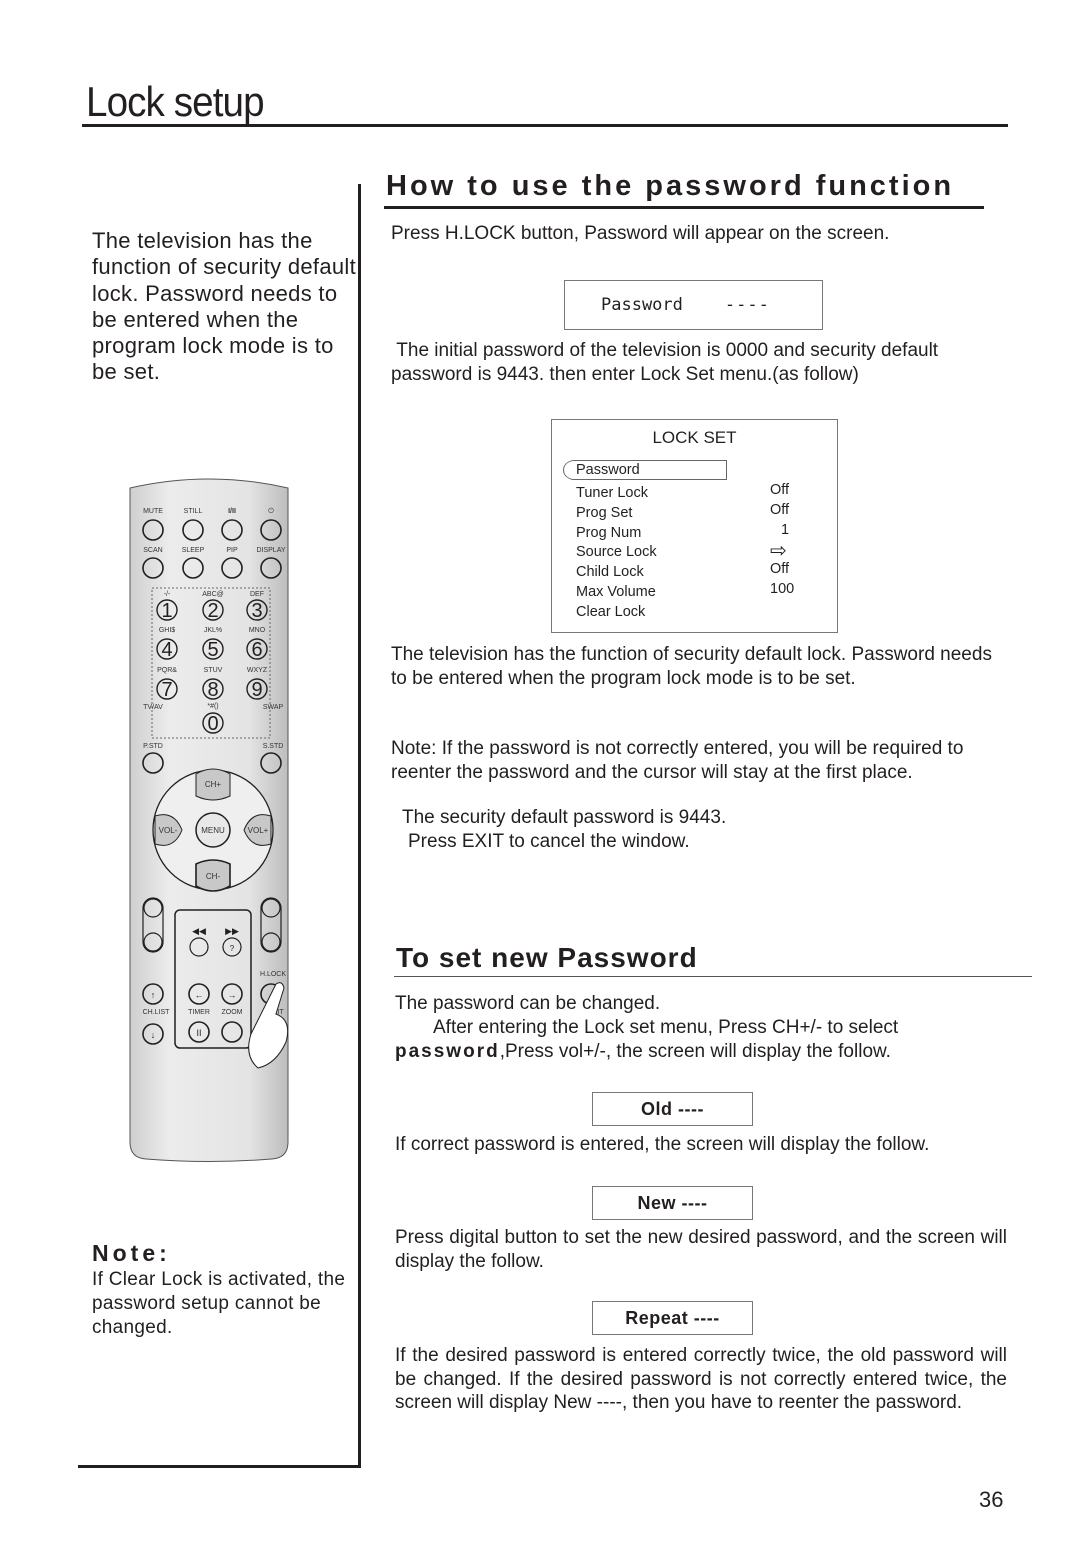 Image resolution: width=1080 pixels, height=1561 pixels. Describe the element at coordinates (273, 707) in the screenshot. I see `svg-text: SWAP` at that location.